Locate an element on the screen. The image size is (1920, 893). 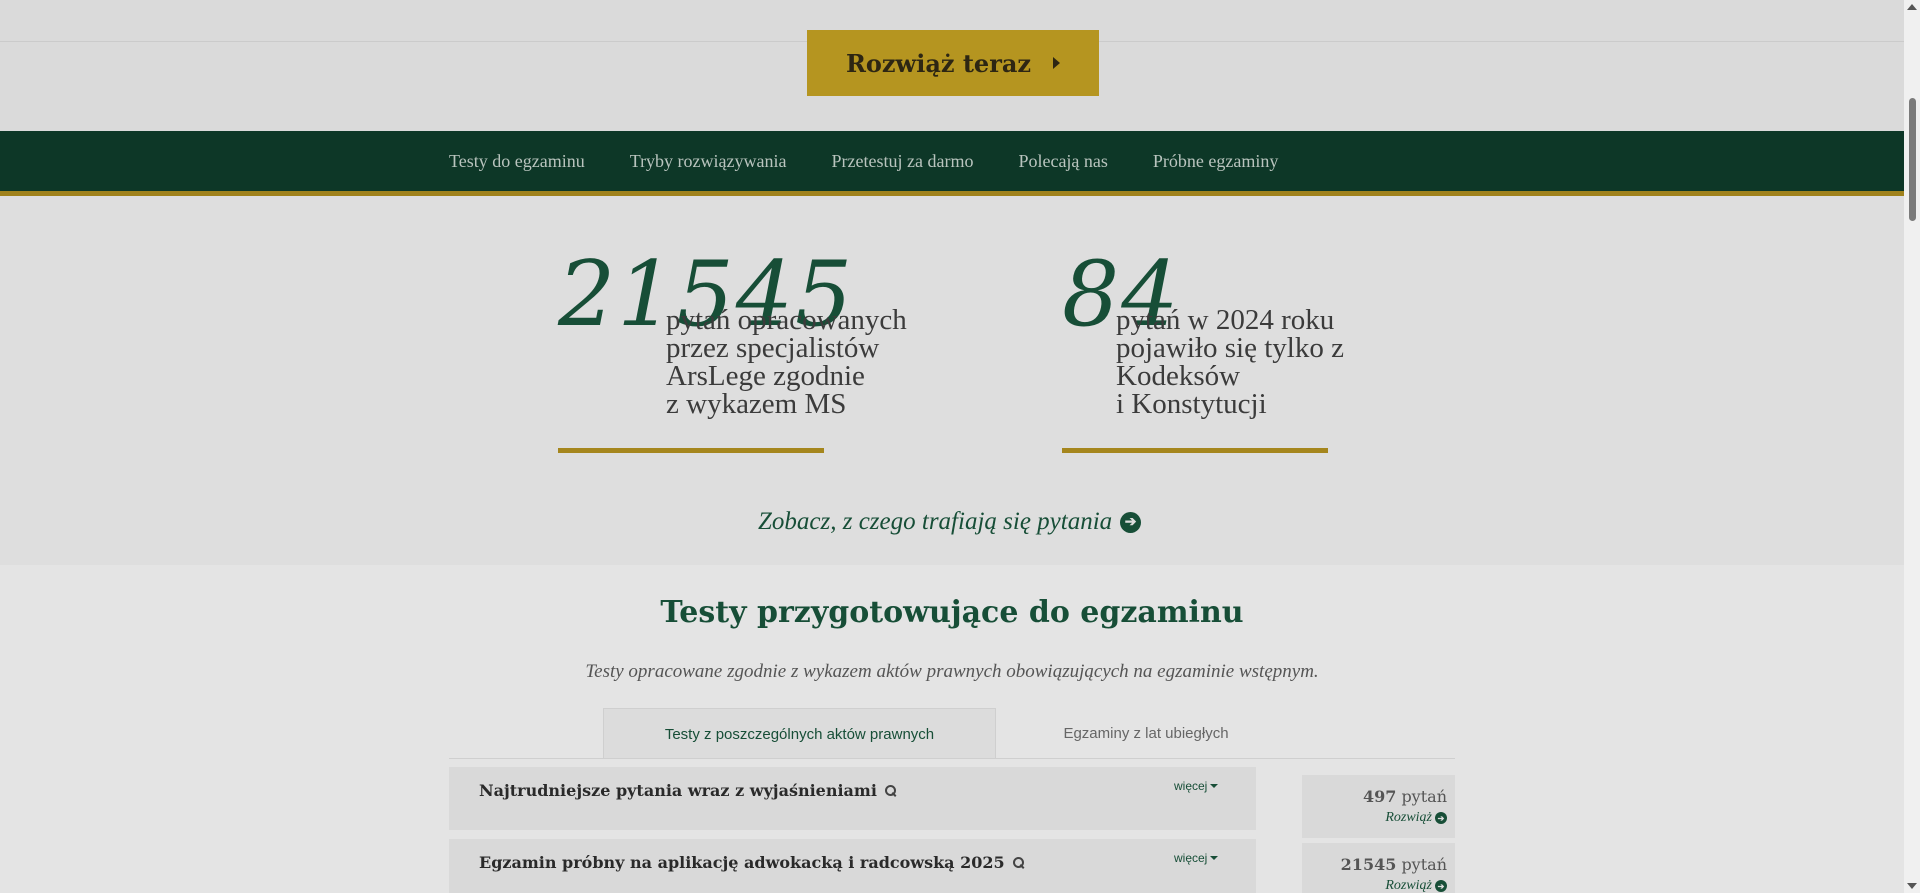
see-questions-label: Zobacz, z czego trafiają się pytania is located at coordinates (935, 521).